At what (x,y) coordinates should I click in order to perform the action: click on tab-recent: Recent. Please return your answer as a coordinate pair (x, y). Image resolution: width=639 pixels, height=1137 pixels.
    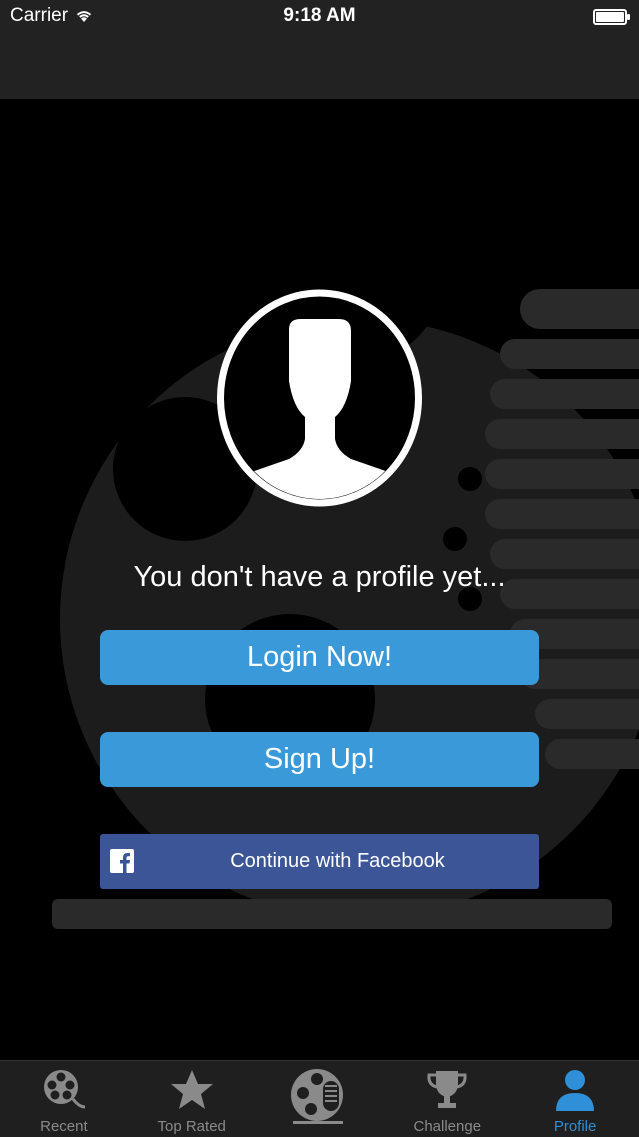
    Looking at the image, I should click on (64, 1099).